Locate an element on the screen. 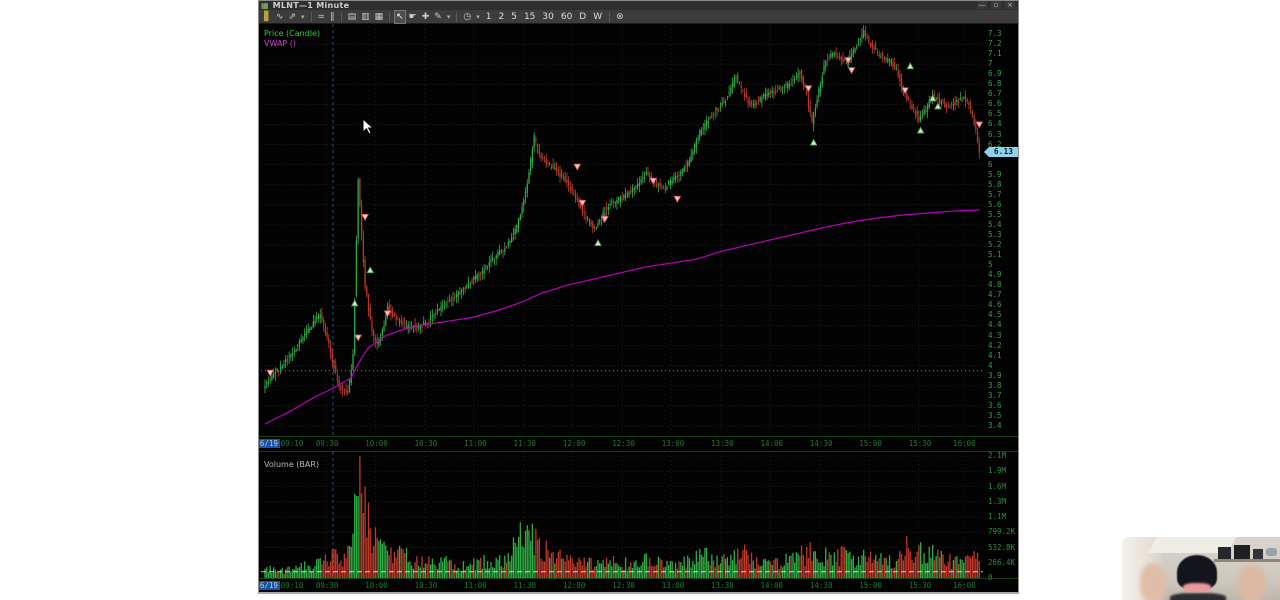  price-tick-label: 5.2 is located at coordinates (995, 245).